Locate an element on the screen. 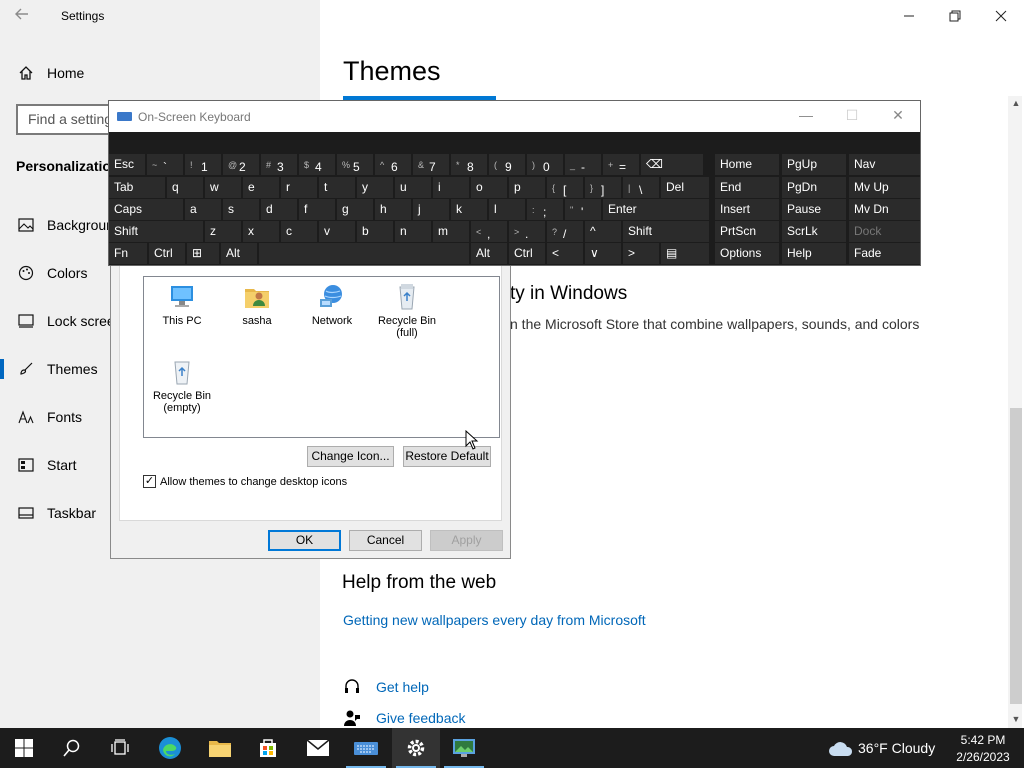 The height and width of the screenshot is (768, 1024). key-slash: ? / is located at coordinates (565, 231).